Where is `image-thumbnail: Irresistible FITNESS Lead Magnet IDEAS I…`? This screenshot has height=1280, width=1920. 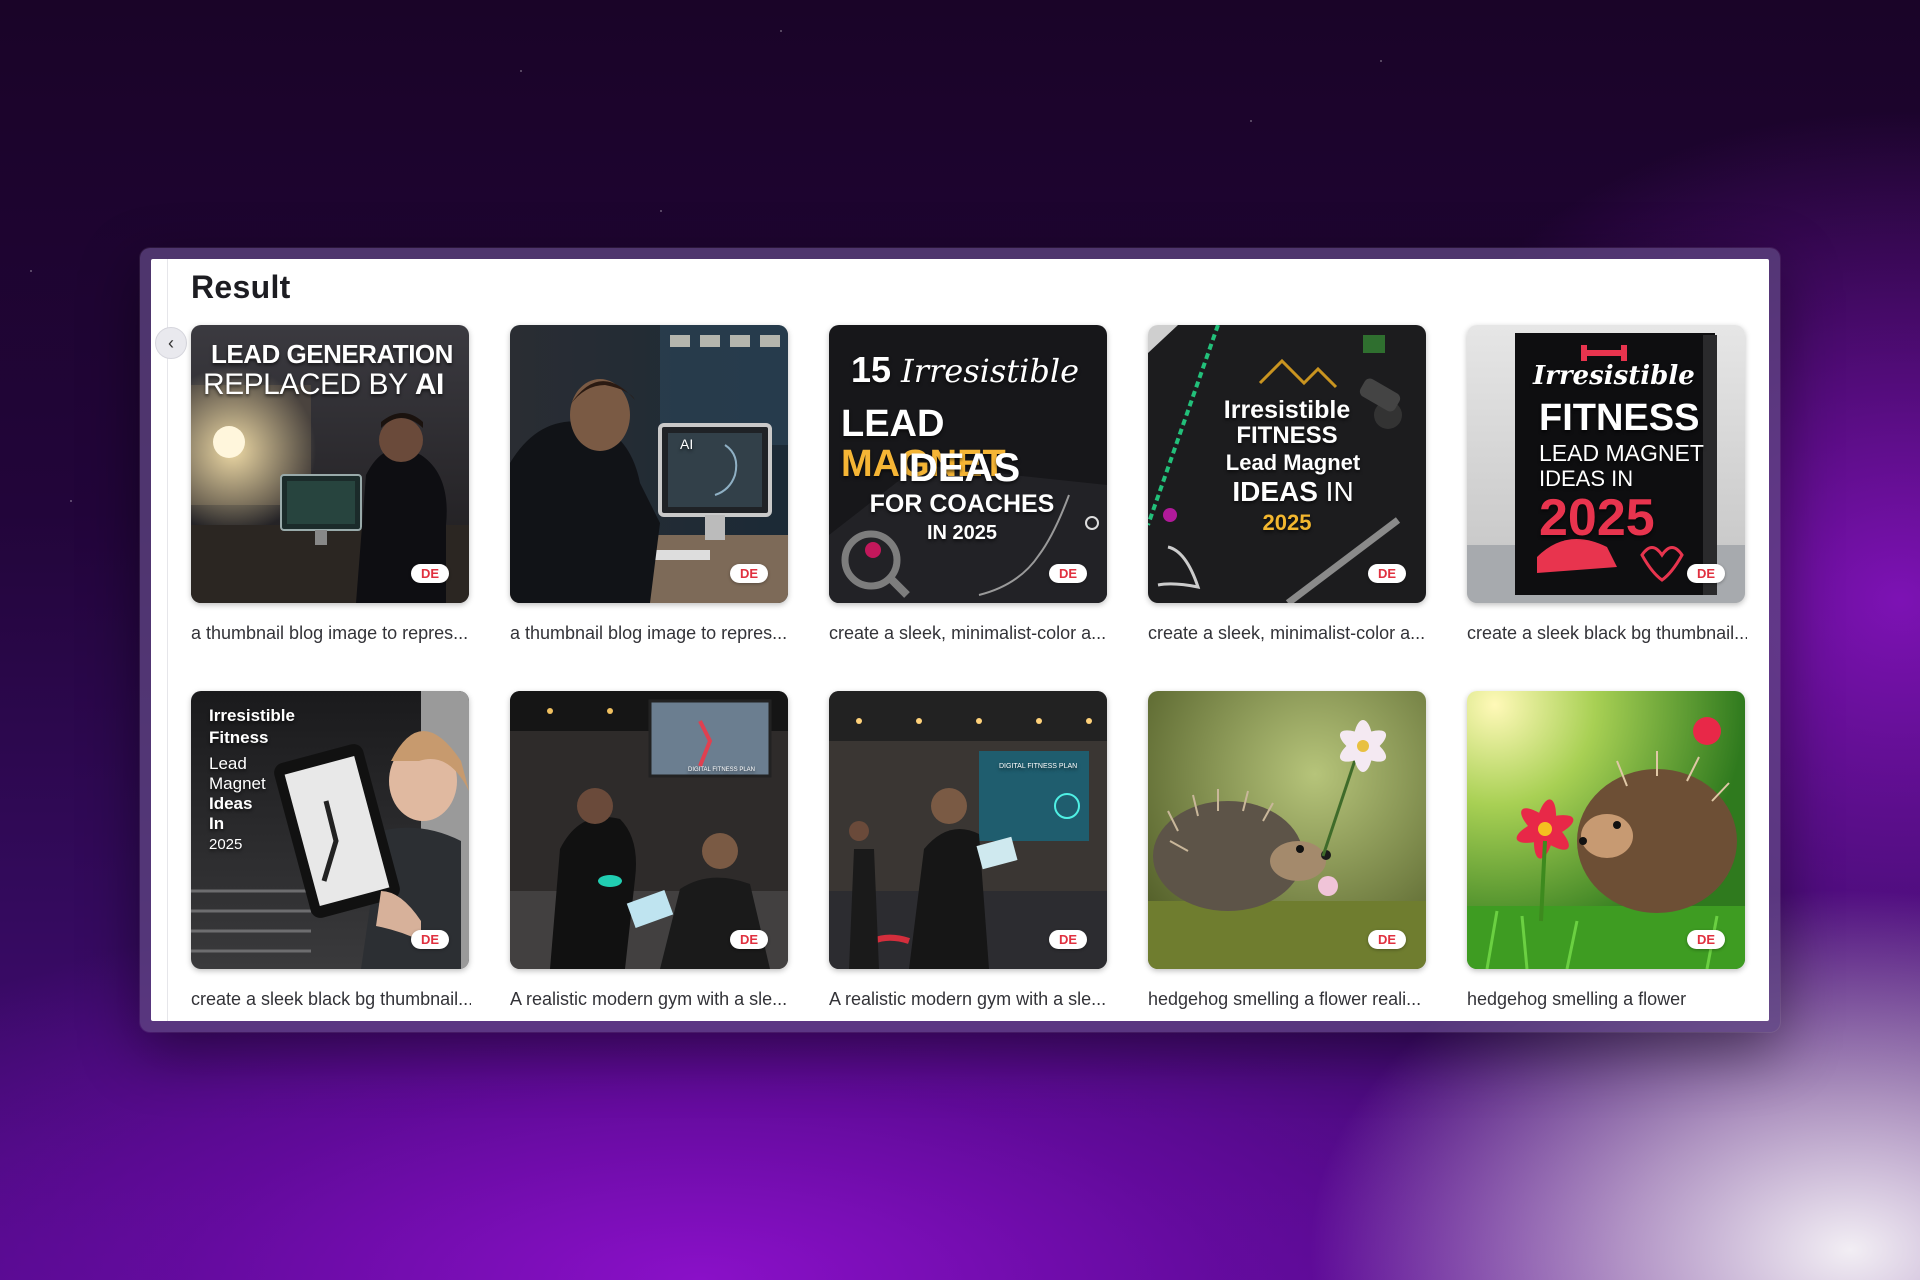
image-thumbnail: Irresistible FITNESS Lead Magnet IDEAS I… is located at coordinates (1287, 464).